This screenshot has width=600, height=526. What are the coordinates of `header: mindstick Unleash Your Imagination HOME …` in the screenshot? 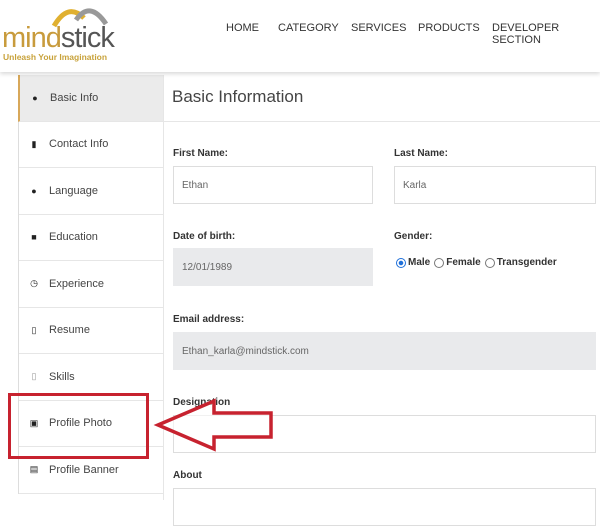 It's located at (300, 36).